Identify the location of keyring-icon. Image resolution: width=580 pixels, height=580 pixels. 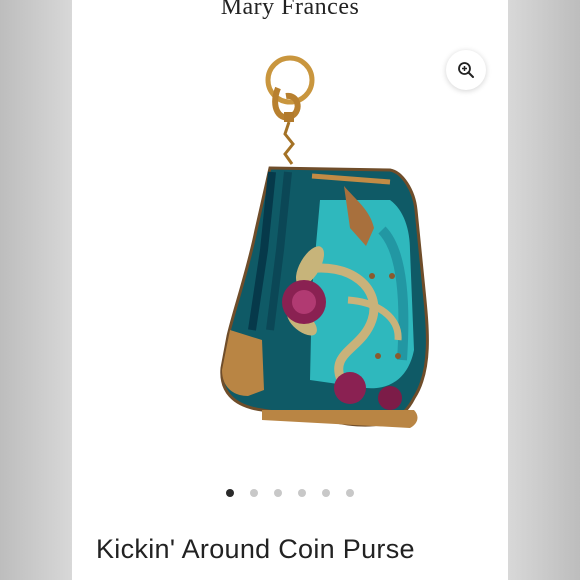
(290, 110).